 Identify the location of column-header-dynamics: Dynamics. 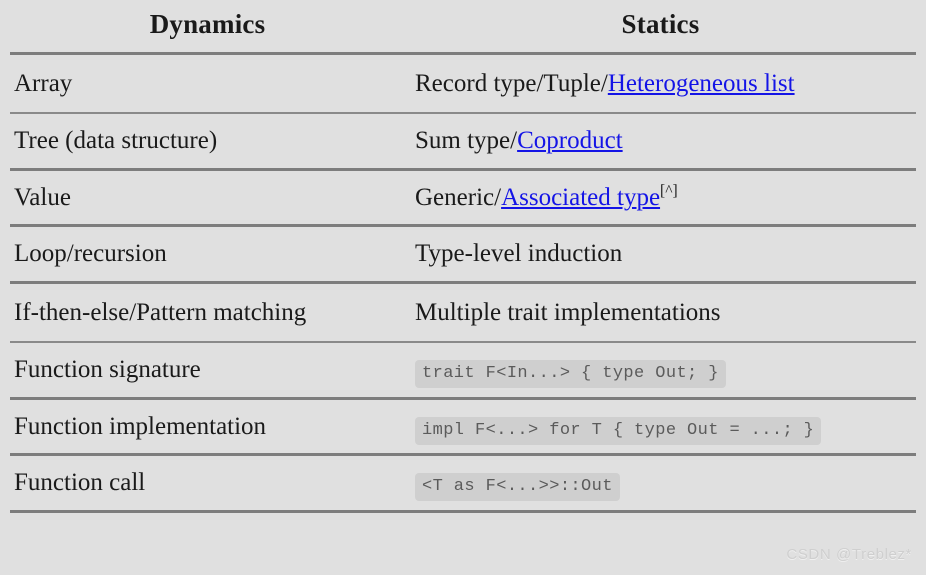
(207, 27).